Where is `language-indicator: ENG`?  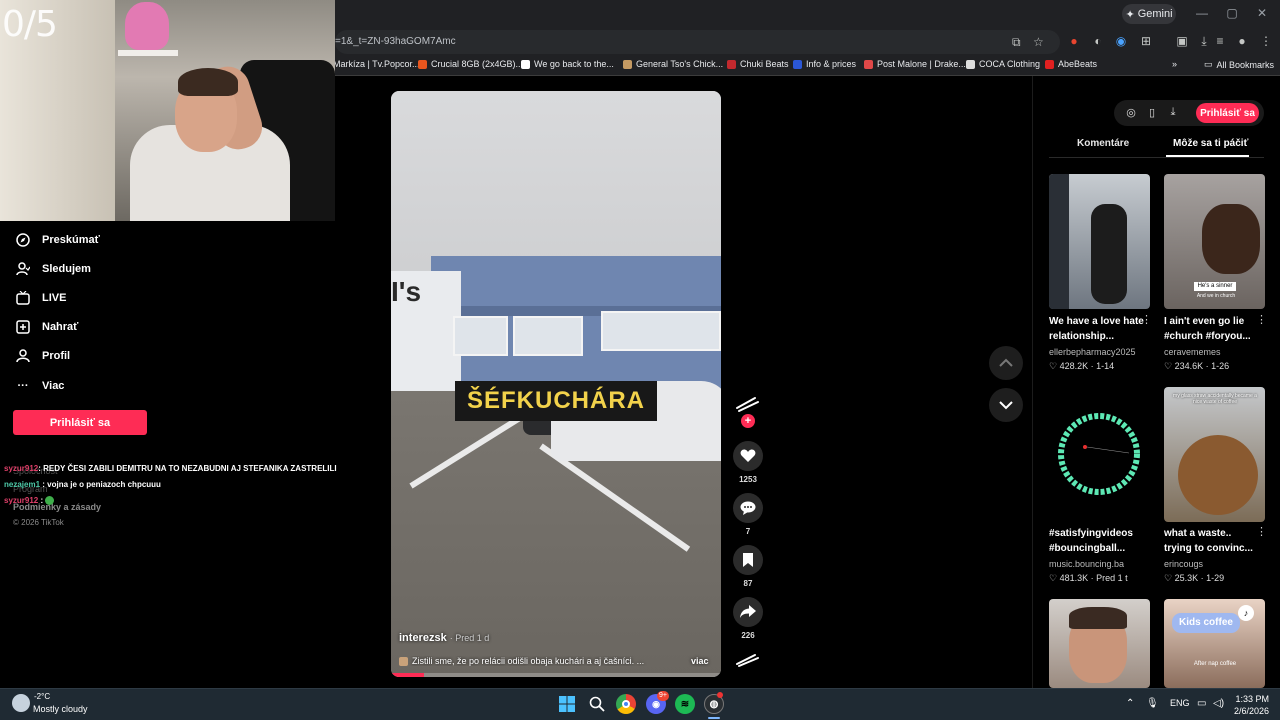 language-indicator: ENG is located at coordinates (1180, 703).